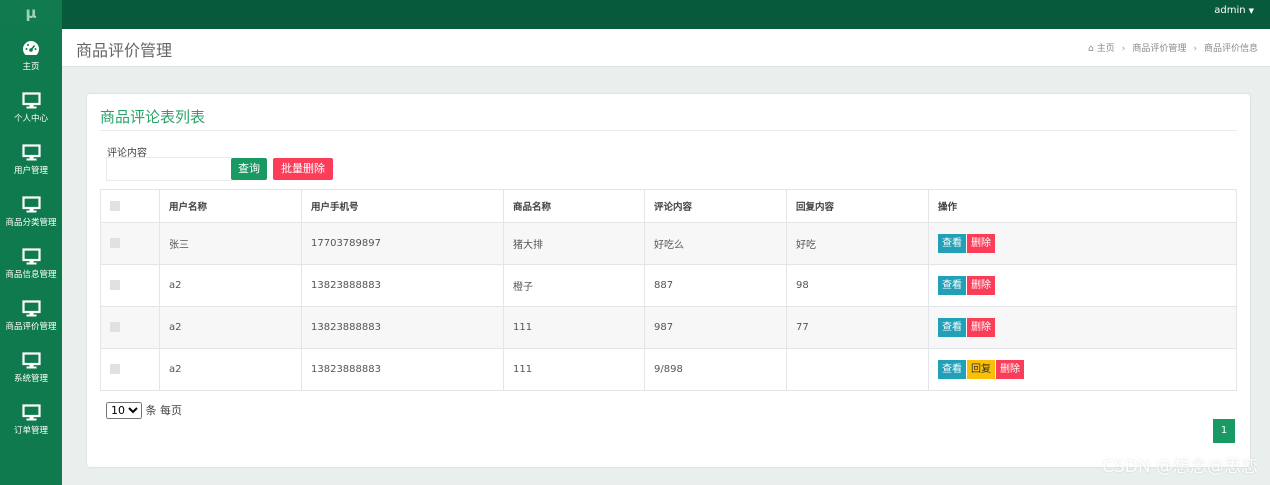  I want to click on breadcrumb-home: 主页, so click(1106, 49).